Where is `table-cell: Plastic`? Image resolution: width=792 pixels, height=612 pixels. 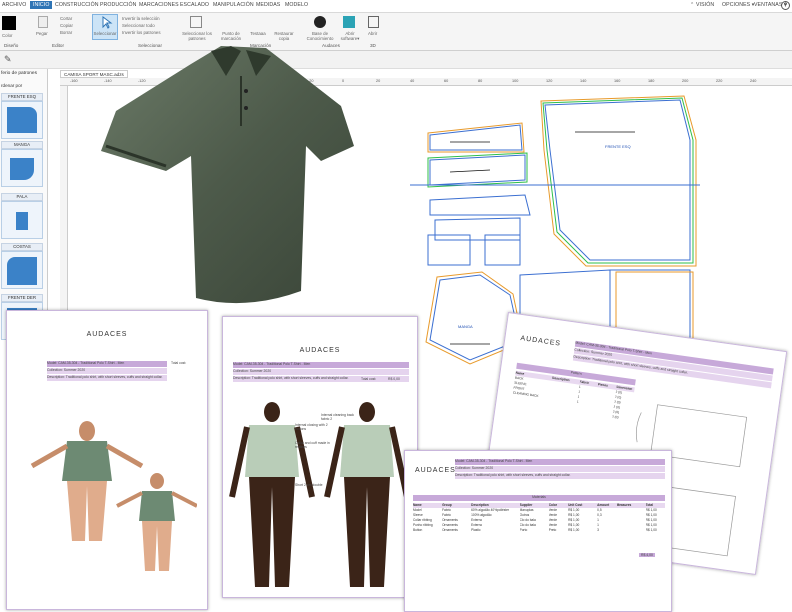 table-cell: Plastic is located at coordinates (476, 530).